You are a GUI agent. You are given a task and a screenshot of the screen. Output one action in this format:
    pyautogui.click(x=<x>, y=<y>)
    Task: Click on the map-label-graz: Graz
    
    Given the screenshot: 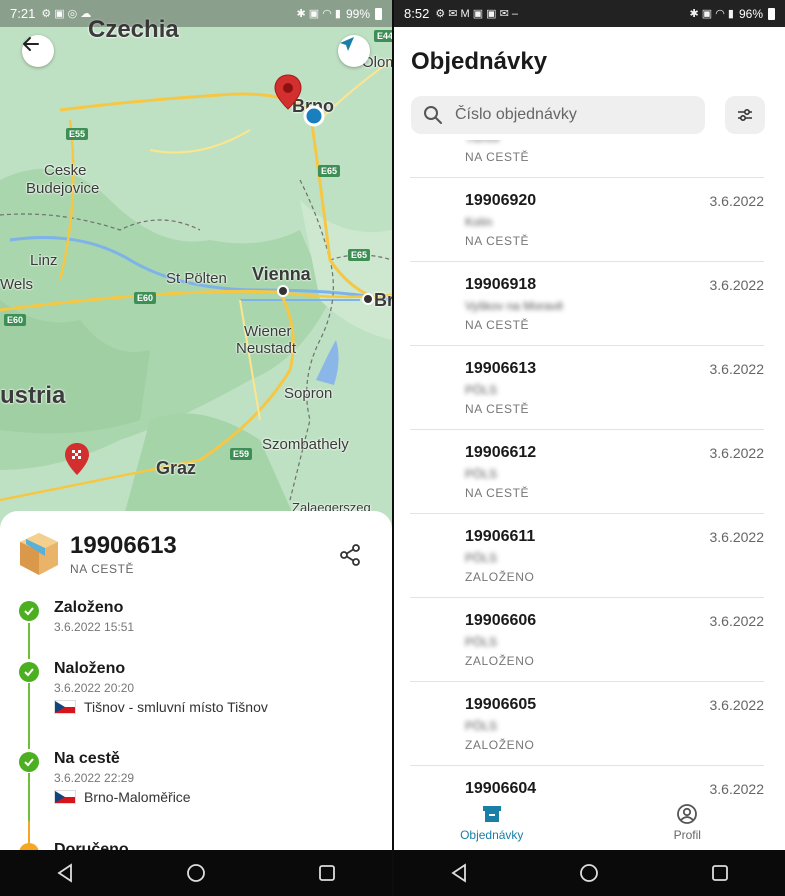 What is the action you would take?
    pyautogui.click(x=176, y=468)
    